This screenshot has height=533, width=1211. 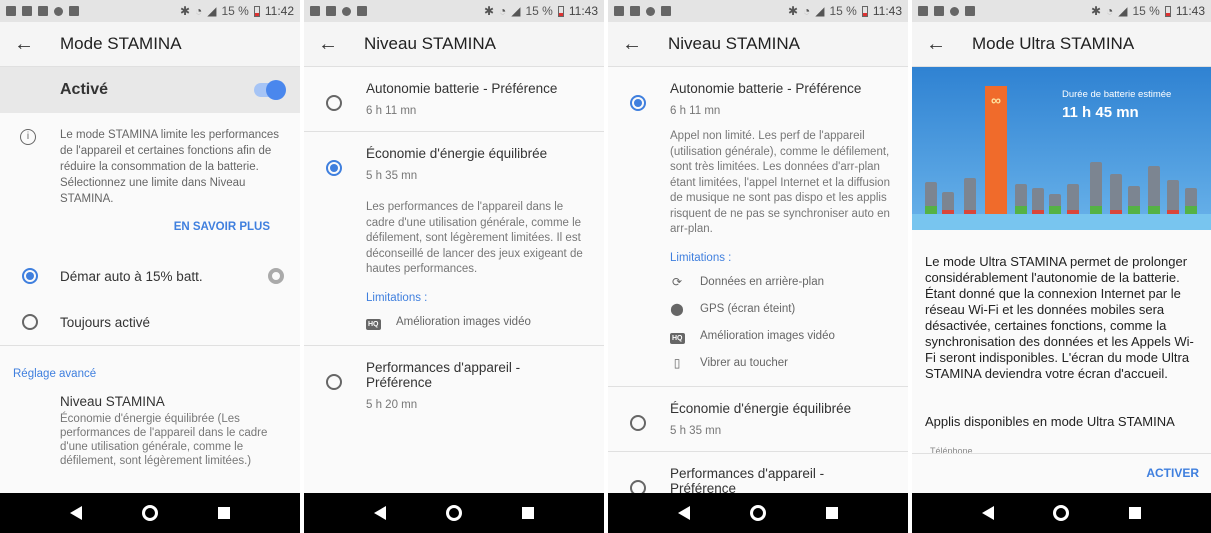 I want to click on stamina-toggle, so click(x=270, y=90).